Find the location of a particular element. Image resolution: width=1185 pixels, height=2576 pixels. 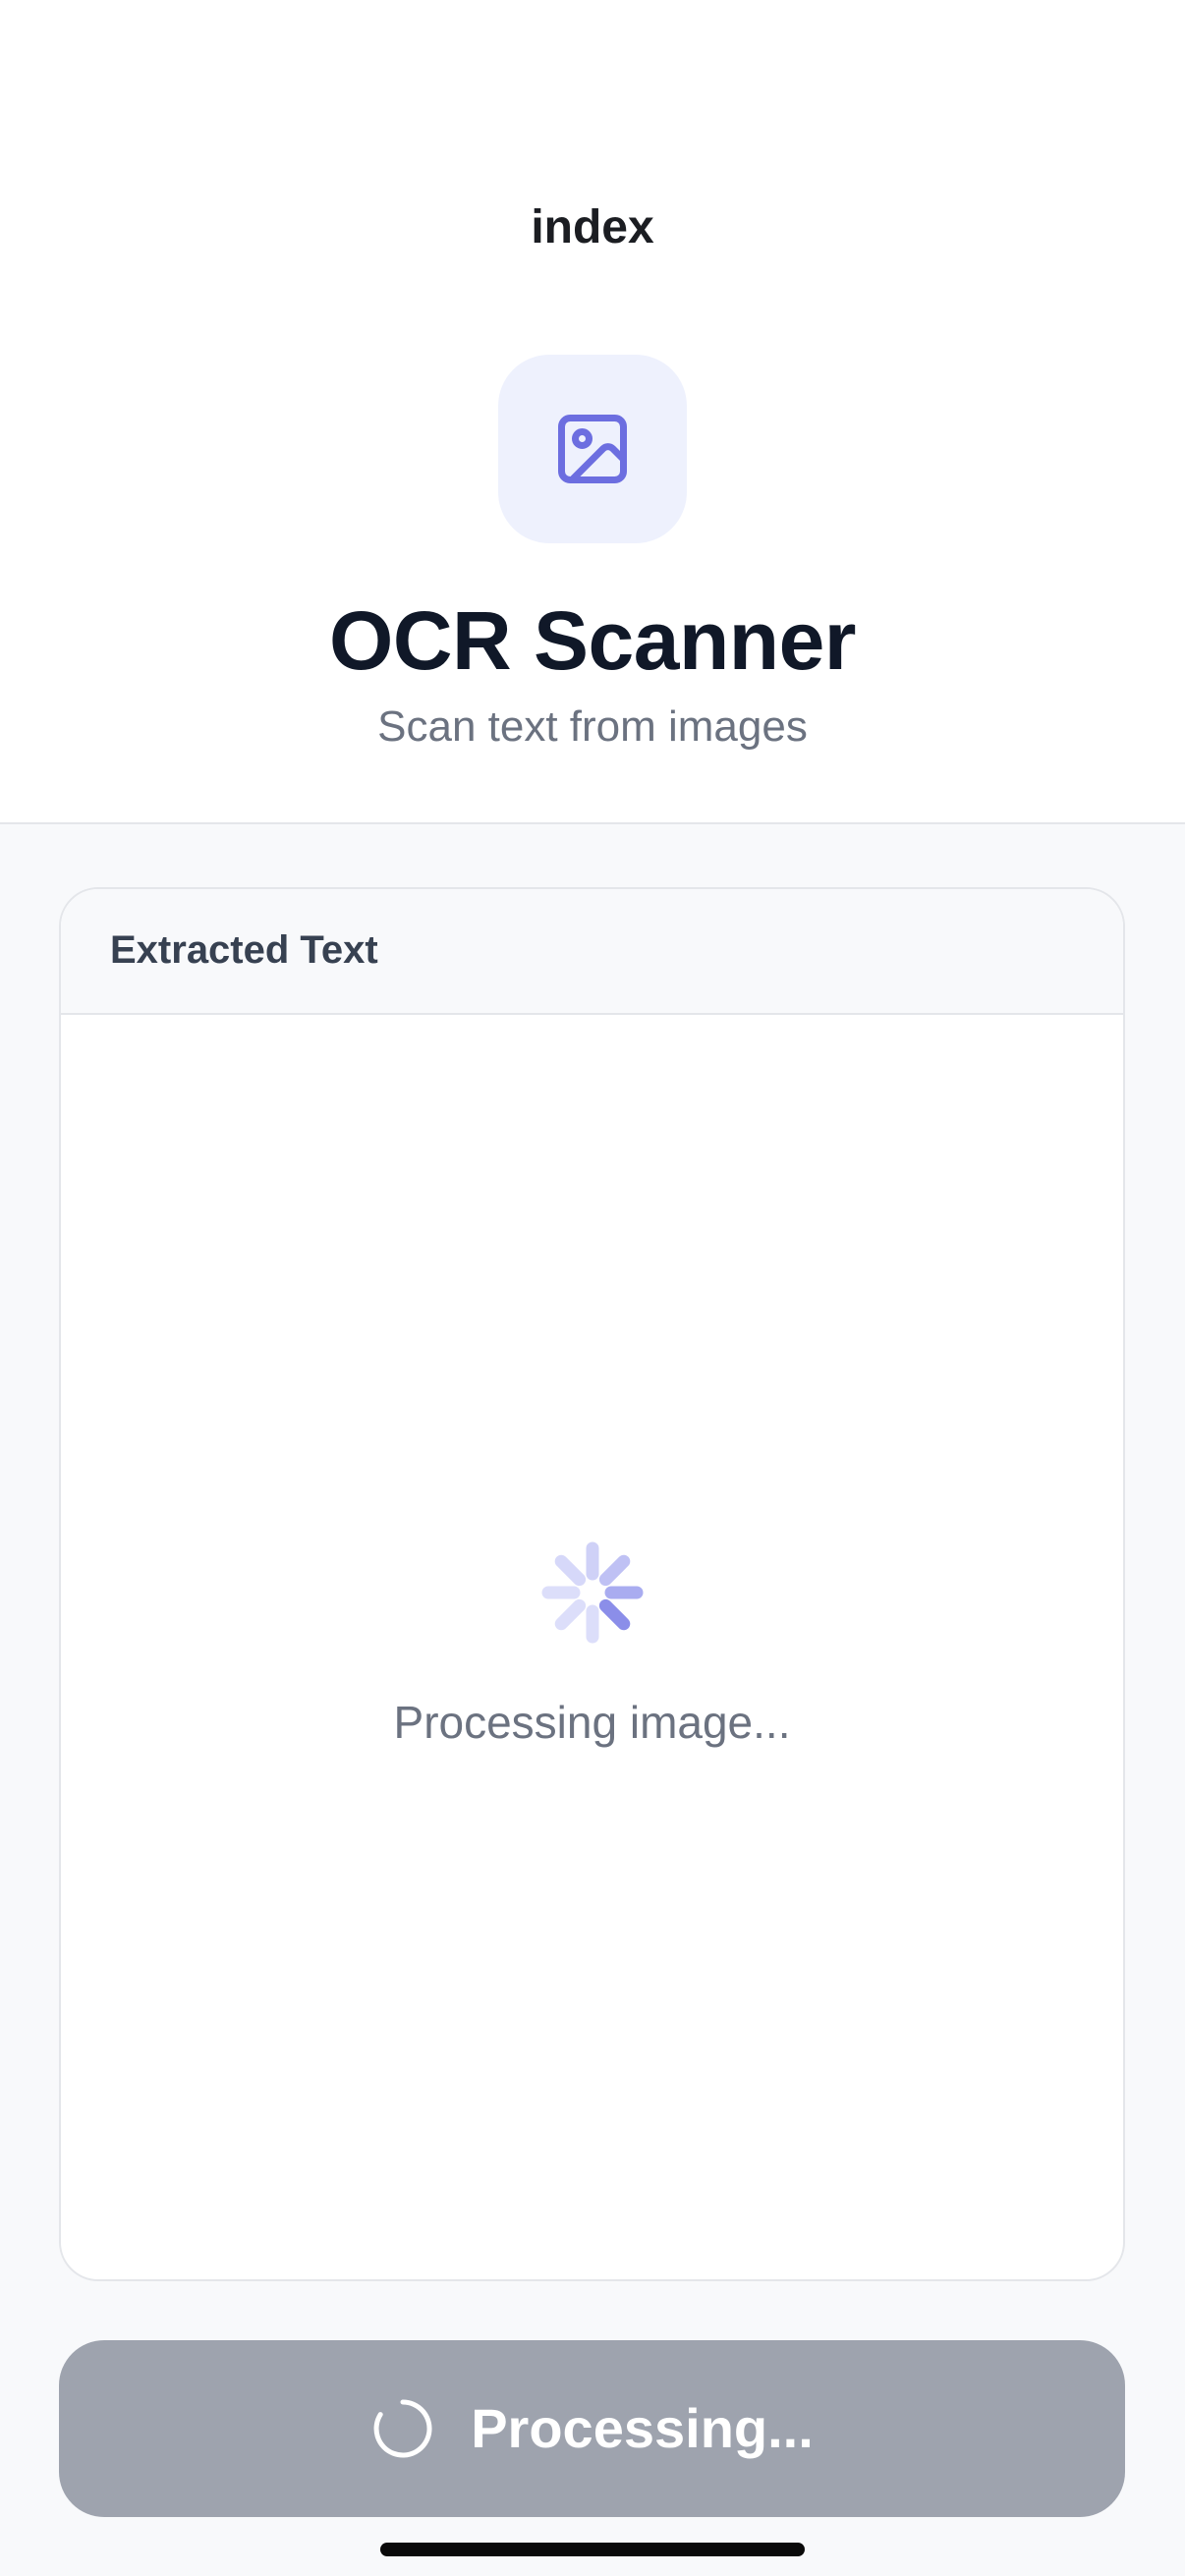

spinner-icon is located at coordinates (592, 1592).